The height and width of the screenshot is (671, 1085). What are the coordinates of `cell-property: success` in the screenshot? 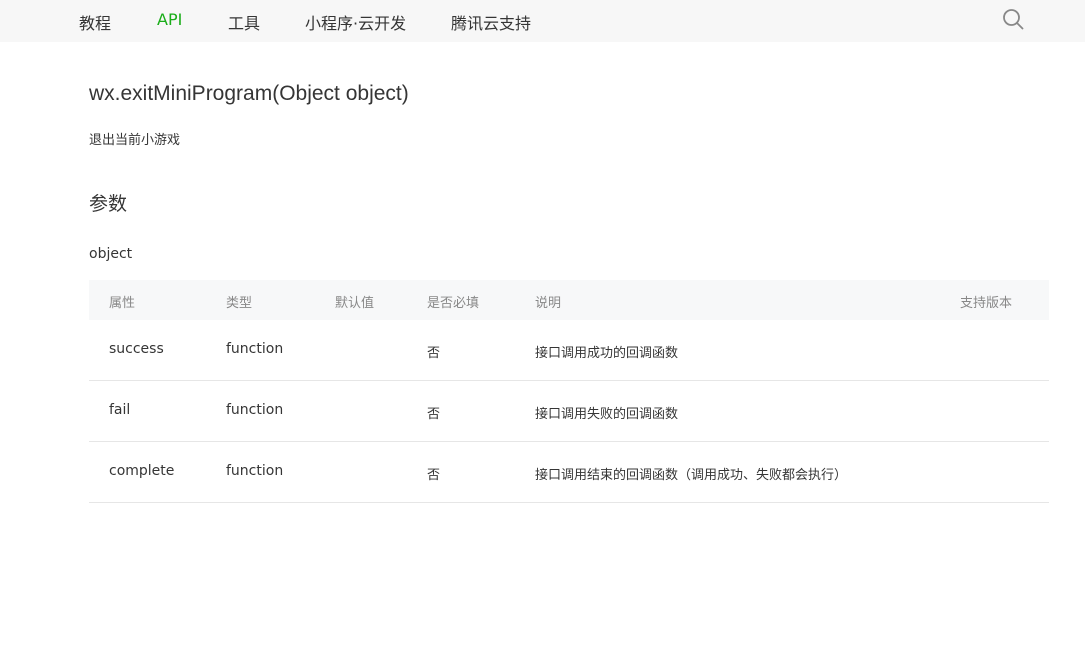 It's located at (136, 349).